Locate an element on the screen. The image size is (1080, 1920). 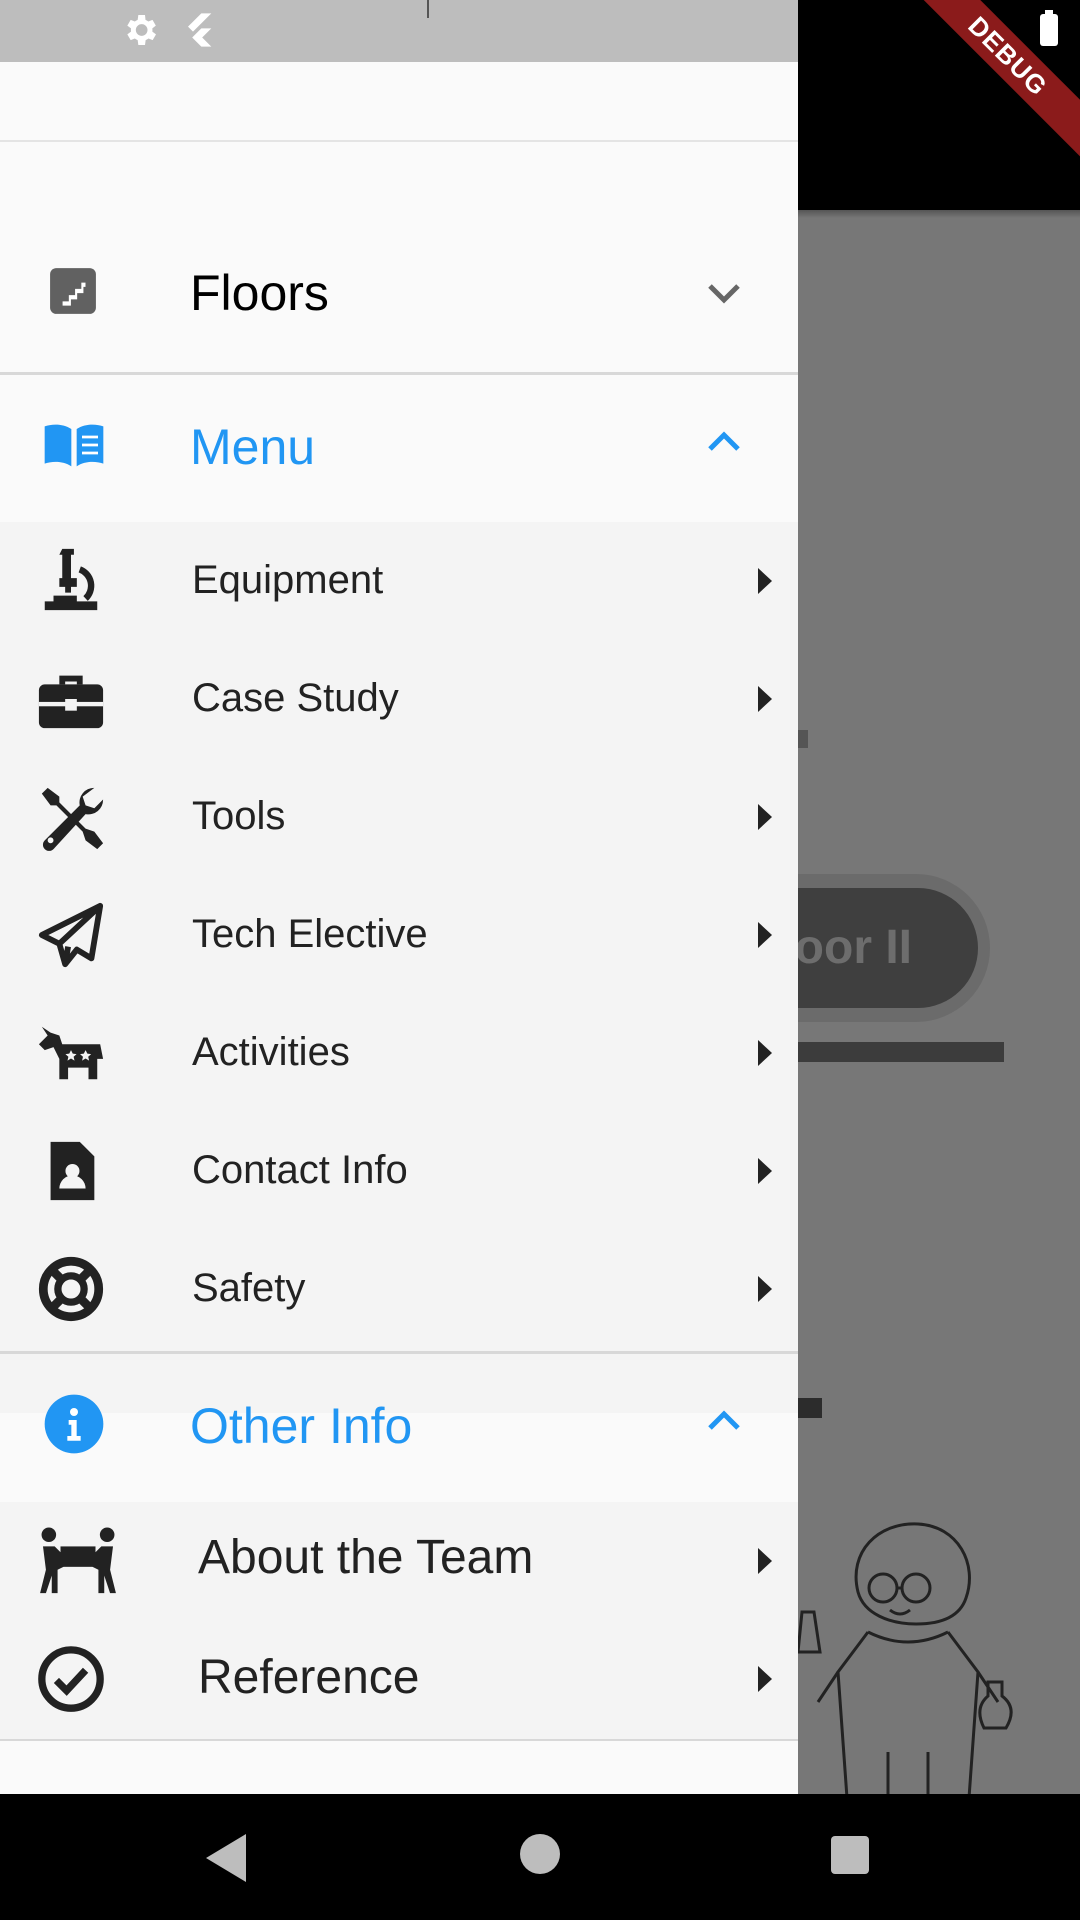
menu-item-case-study: Case Study is located at coordinates (399, 699).